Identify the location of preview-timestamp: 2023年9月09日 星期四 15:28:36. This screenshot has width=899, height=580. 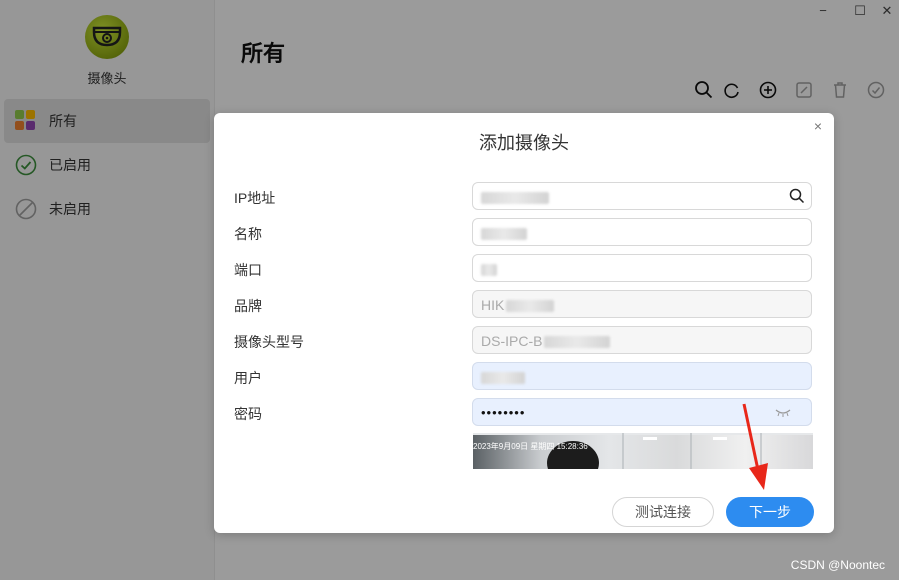
(530, 446).